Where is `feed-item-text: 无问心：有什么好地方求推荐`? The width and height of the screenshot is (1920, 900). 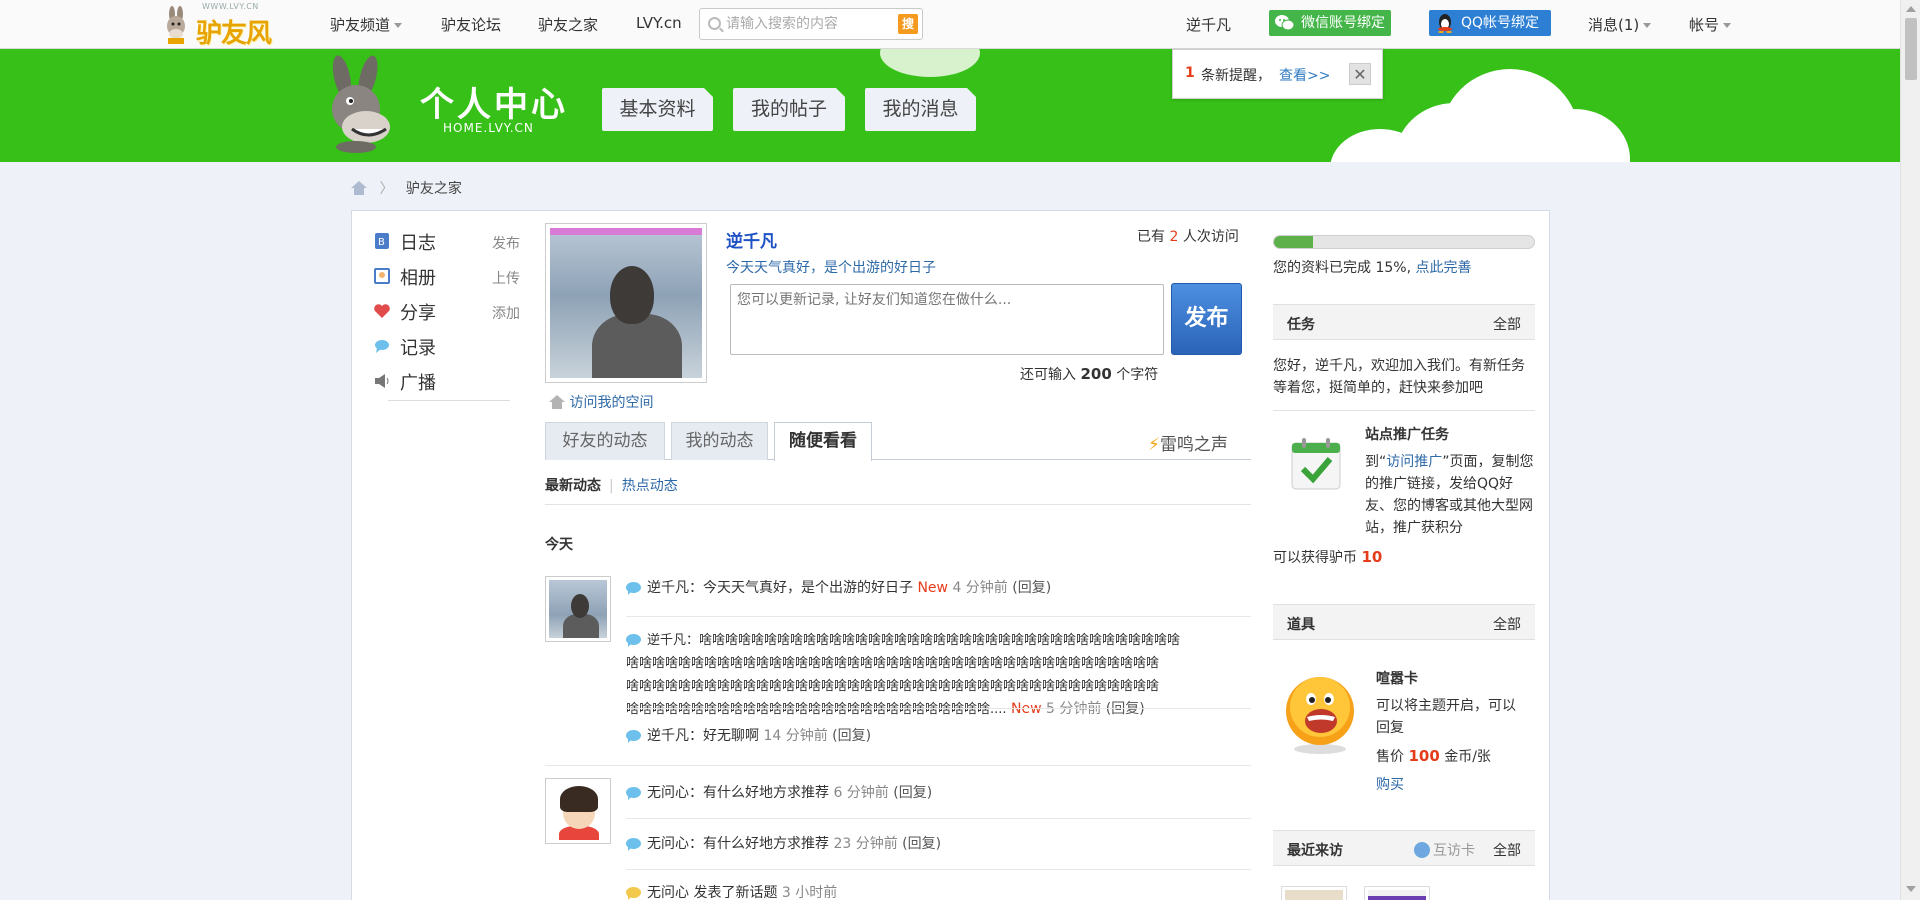 feed-item-text: 无问心：有什么好地方求推荐 is located at coordinates (738, 793).